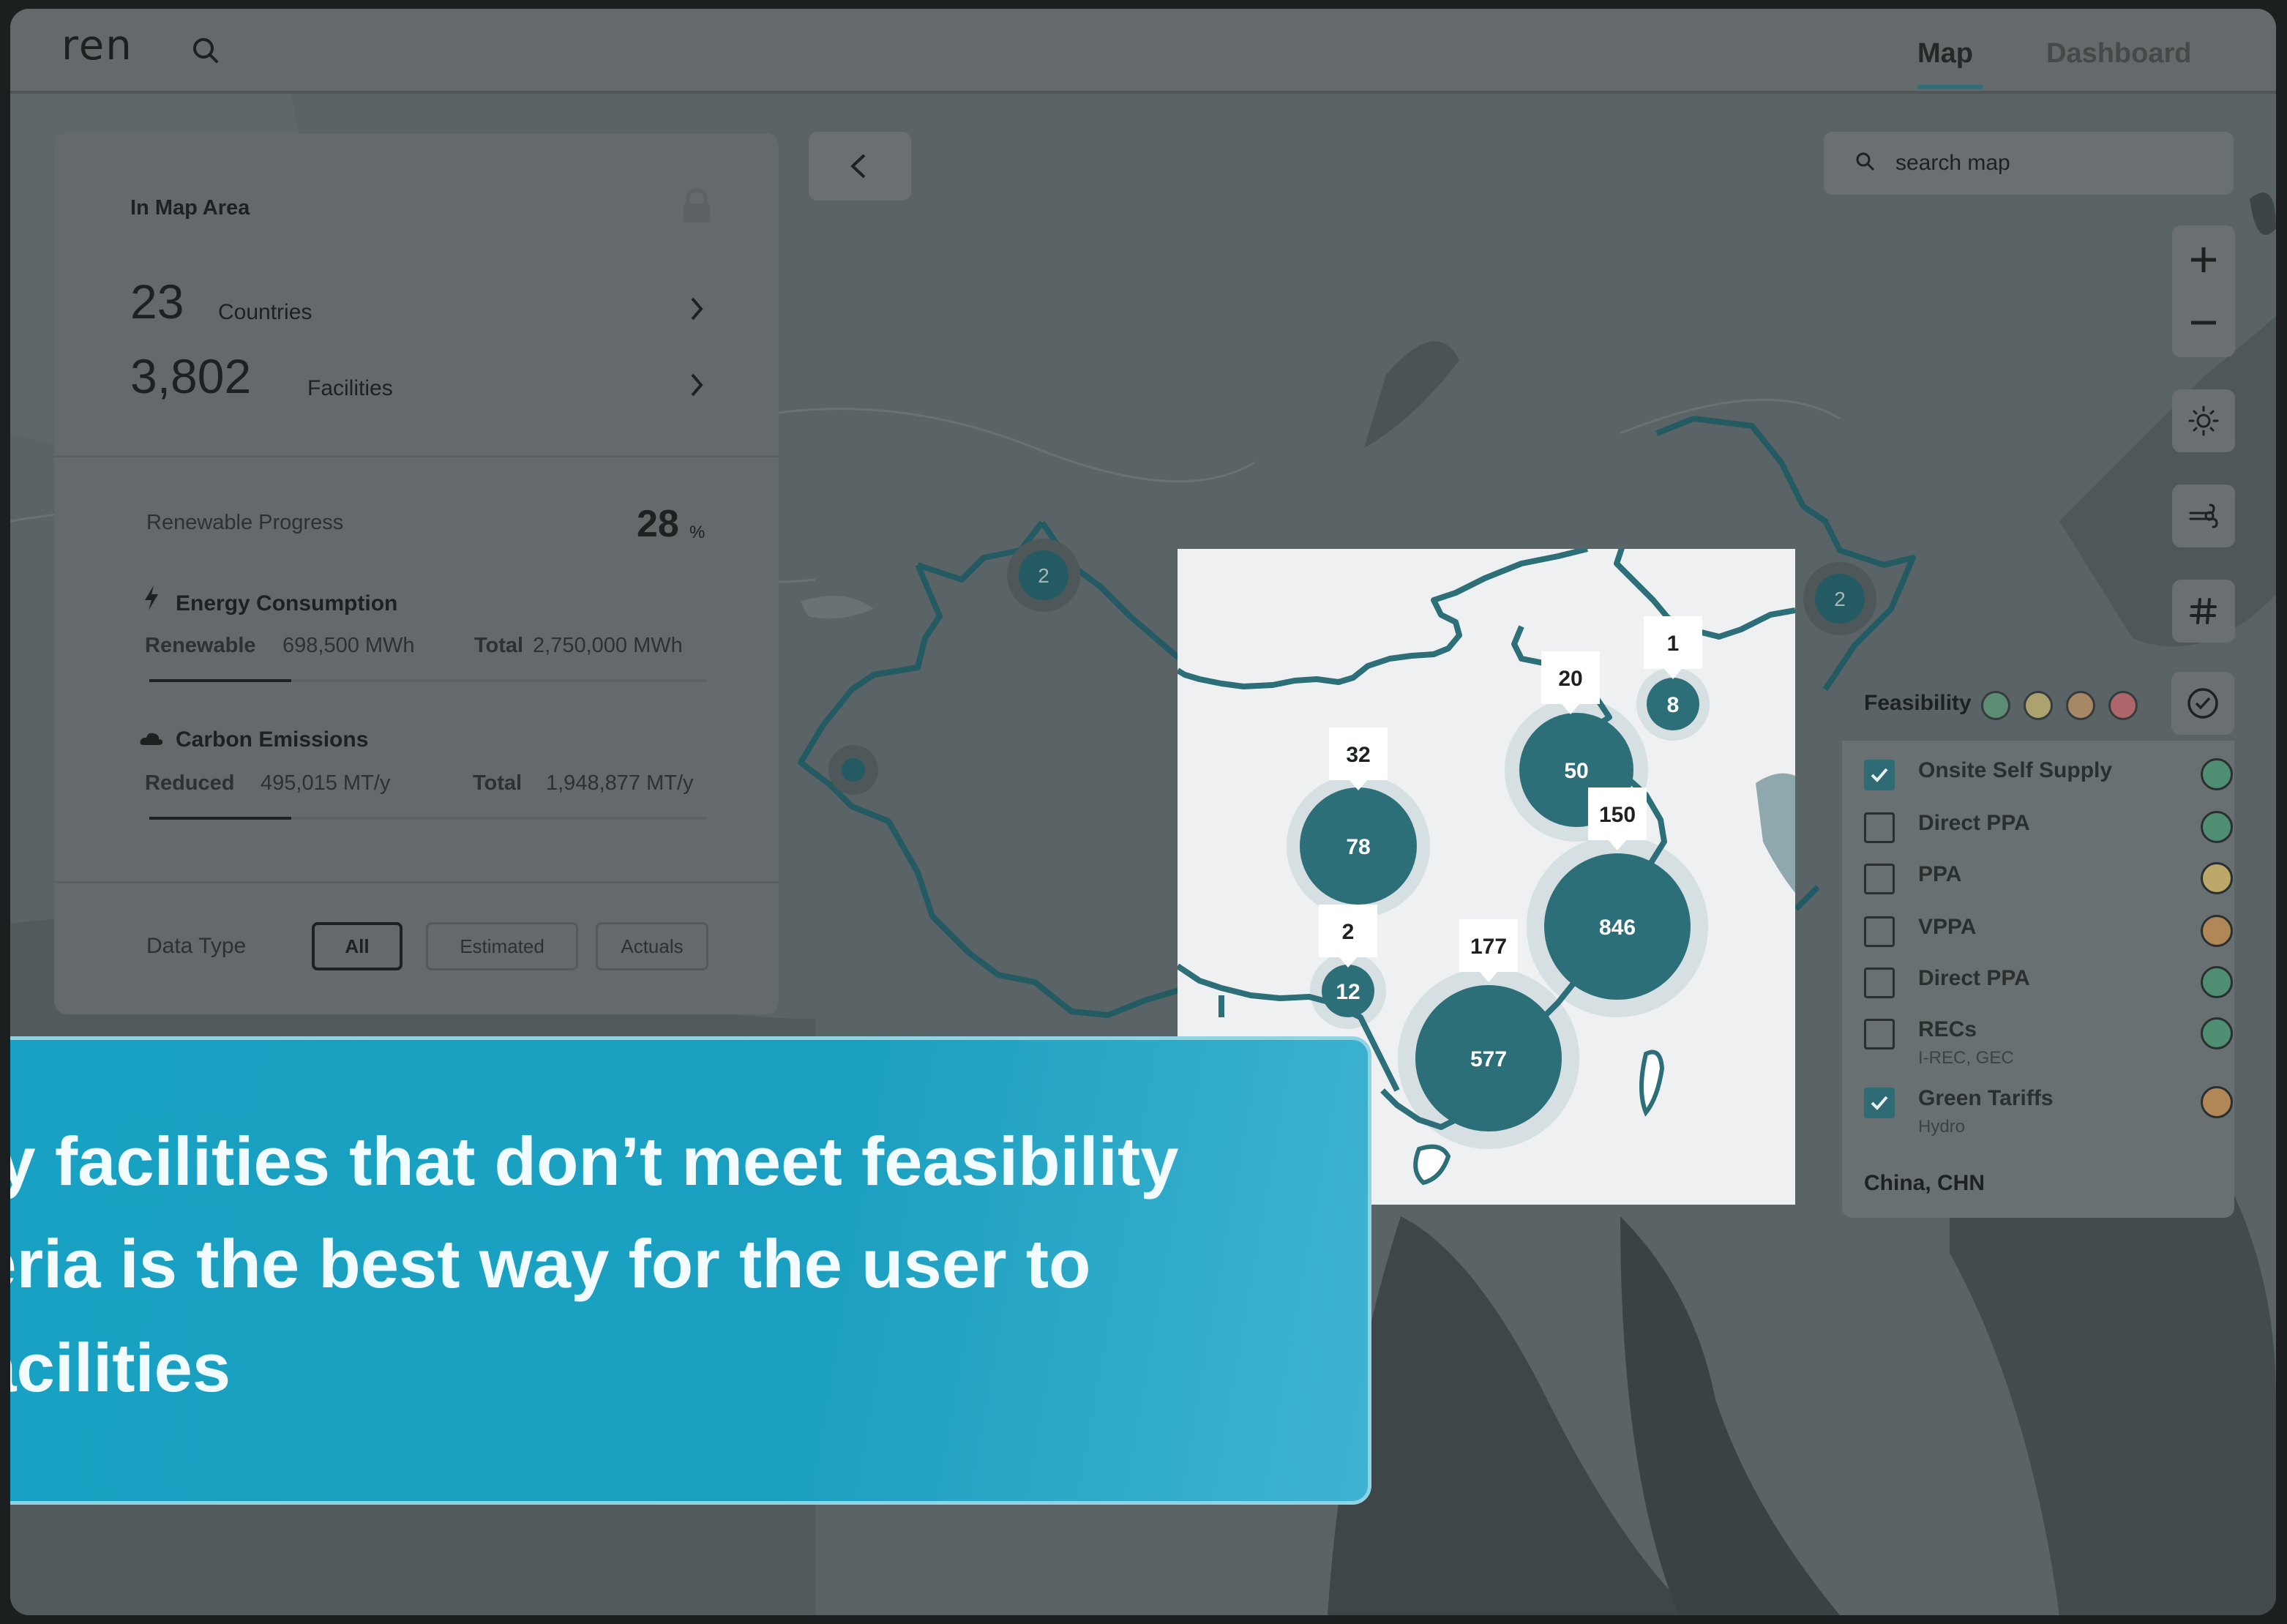  I want to click on callout-count: 32, so click(1358, 755).